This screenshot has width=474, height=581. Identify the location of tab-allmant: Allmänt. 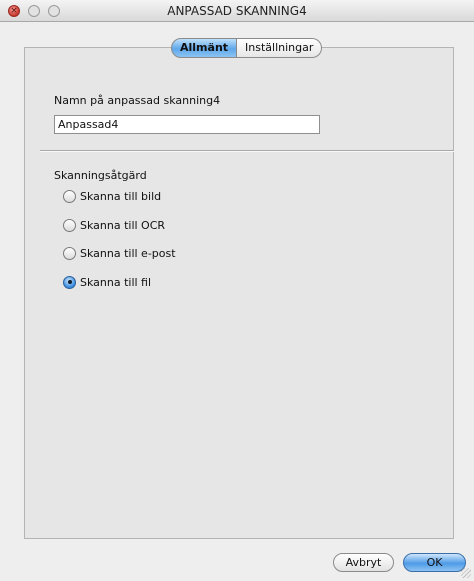
(204, 48).